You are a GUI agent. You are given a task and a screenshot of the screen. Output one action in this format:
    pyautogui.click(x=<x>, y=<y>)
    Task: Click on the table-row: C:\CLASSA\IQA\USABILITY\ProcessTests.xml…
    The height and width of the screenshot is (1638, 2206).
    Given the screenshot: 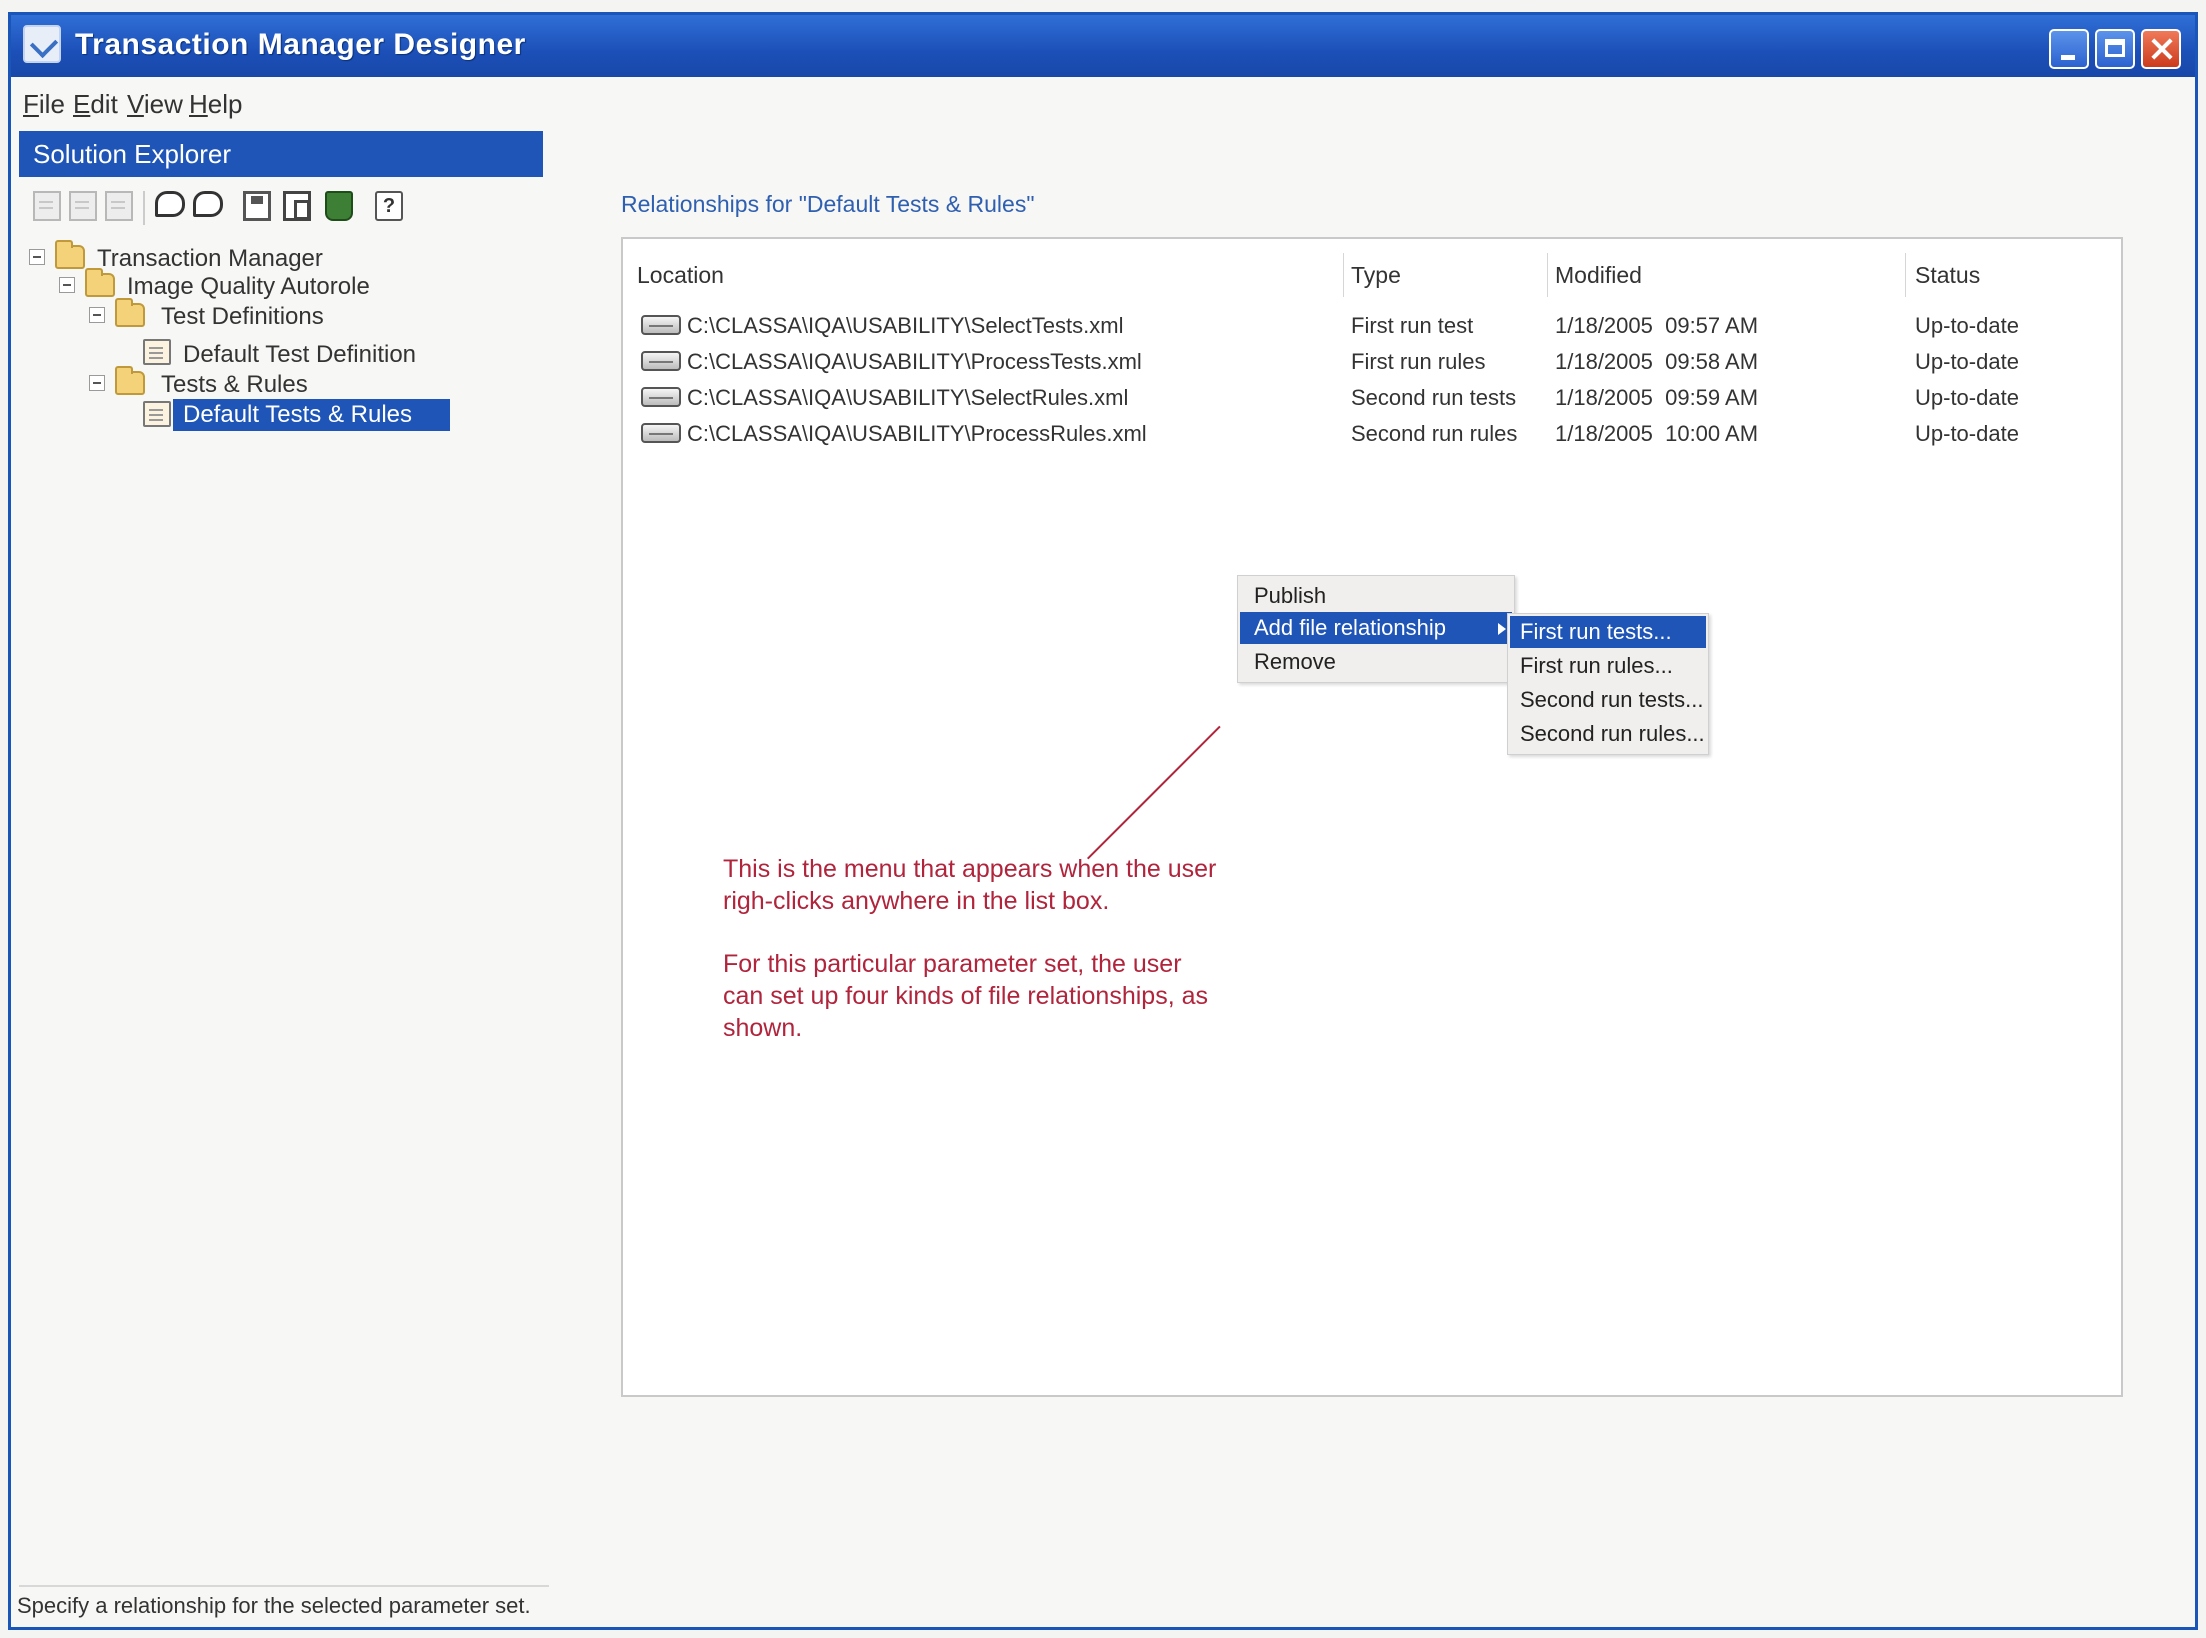 What is the action you would take?
    pyautogui.click(x=1372, y=363)
    